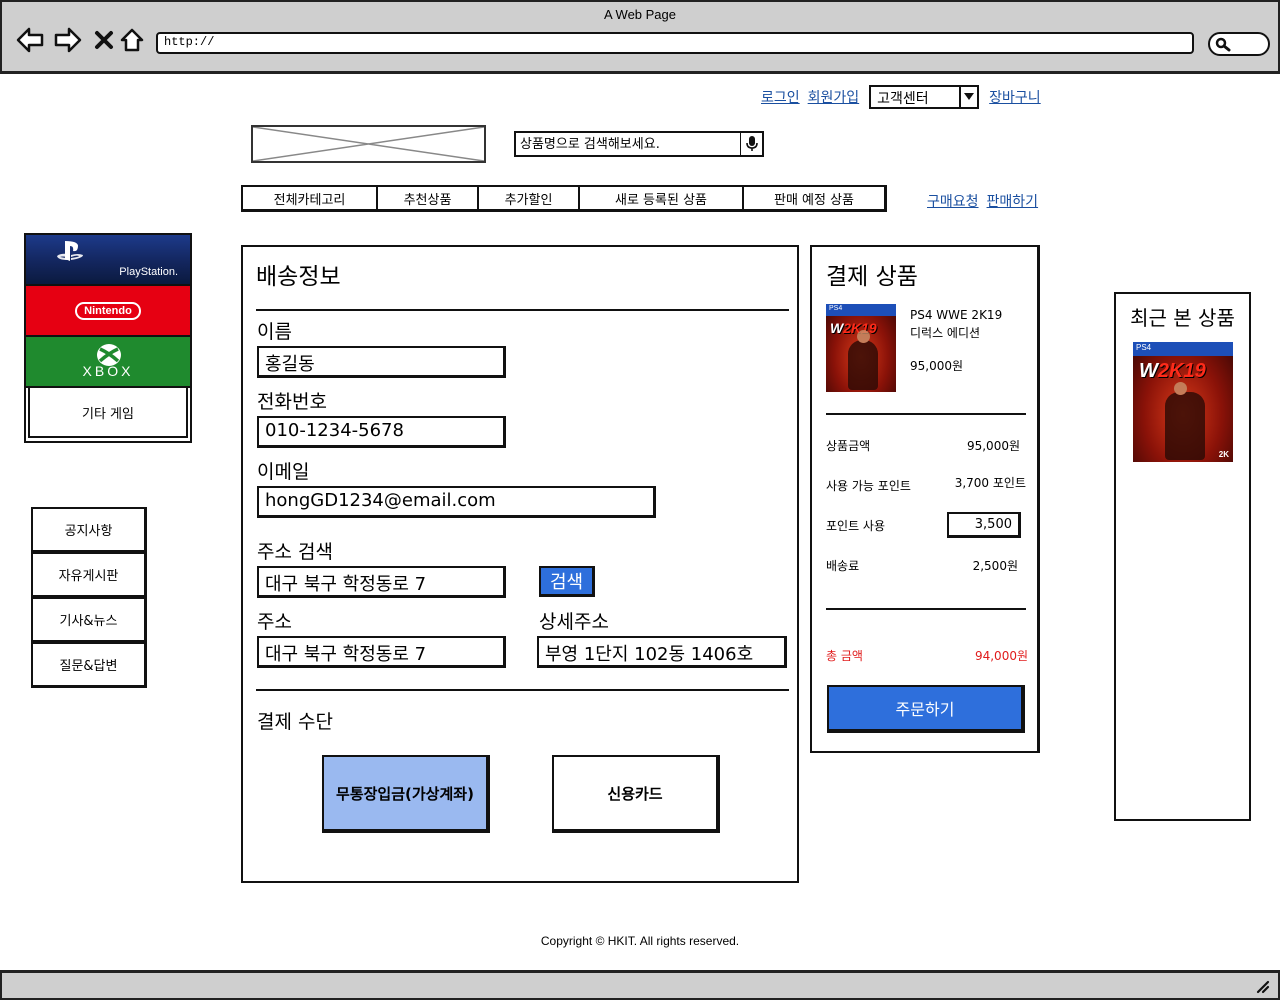 This screenshot has width=1280, height=1000. I want to click on credit-card-button: 신용카드, so click(636, 794).